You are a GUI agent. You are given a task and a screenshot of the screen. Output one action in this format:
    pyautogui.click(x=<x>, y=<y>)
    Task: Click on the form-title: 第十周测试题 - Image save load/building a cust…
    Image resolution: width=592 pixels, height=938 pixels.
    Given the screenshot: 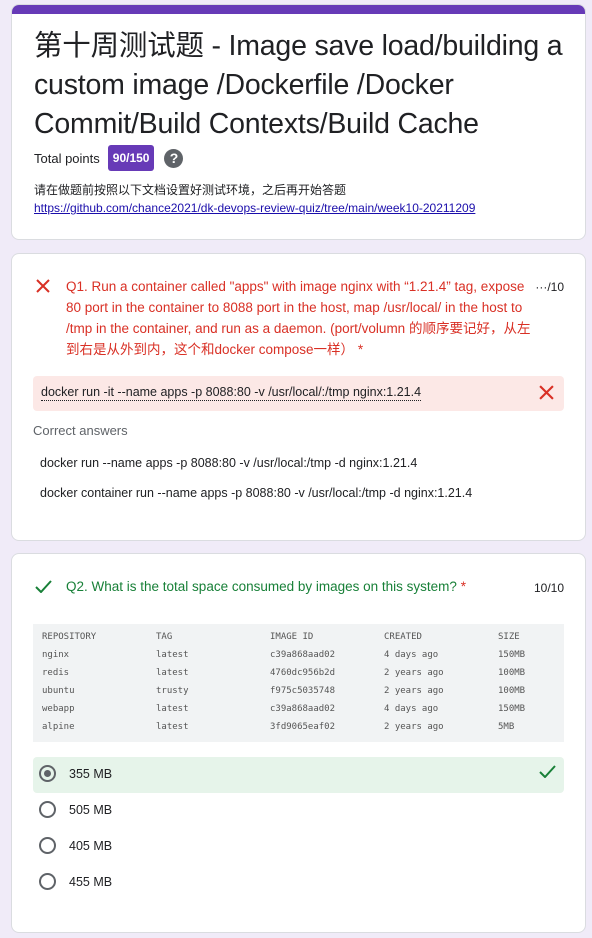 What is the action you would take?
    pyautogui.click(x=298, y=85)
    